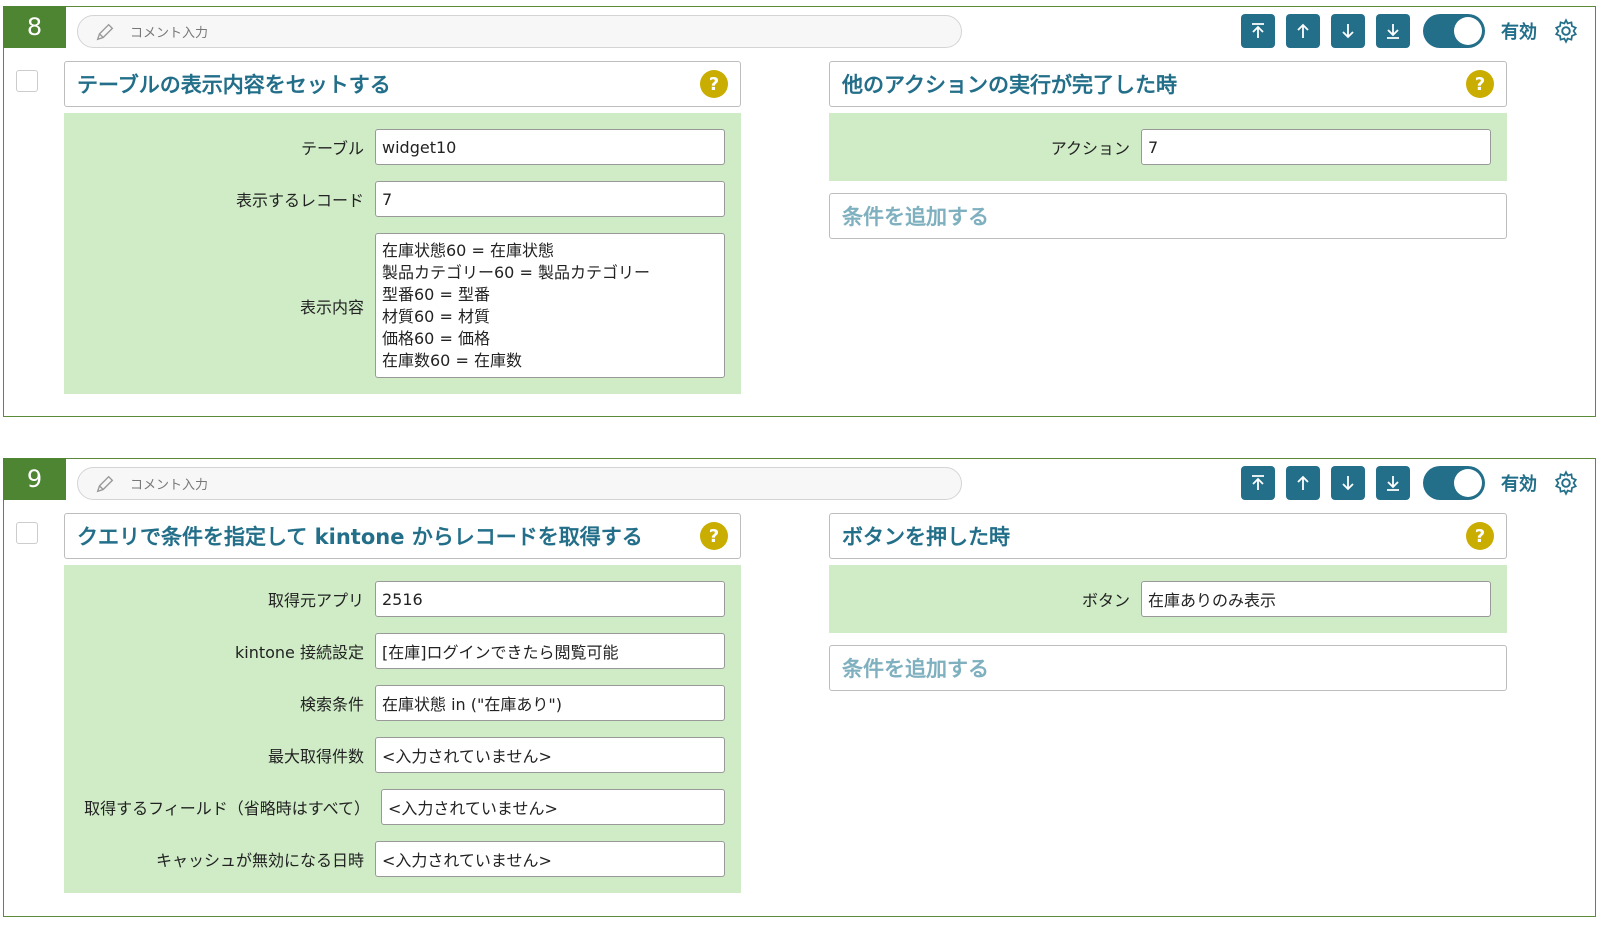 This screenshot has height=941, width=1600. I want to click on field-label: アクション, so click(1090, 148).